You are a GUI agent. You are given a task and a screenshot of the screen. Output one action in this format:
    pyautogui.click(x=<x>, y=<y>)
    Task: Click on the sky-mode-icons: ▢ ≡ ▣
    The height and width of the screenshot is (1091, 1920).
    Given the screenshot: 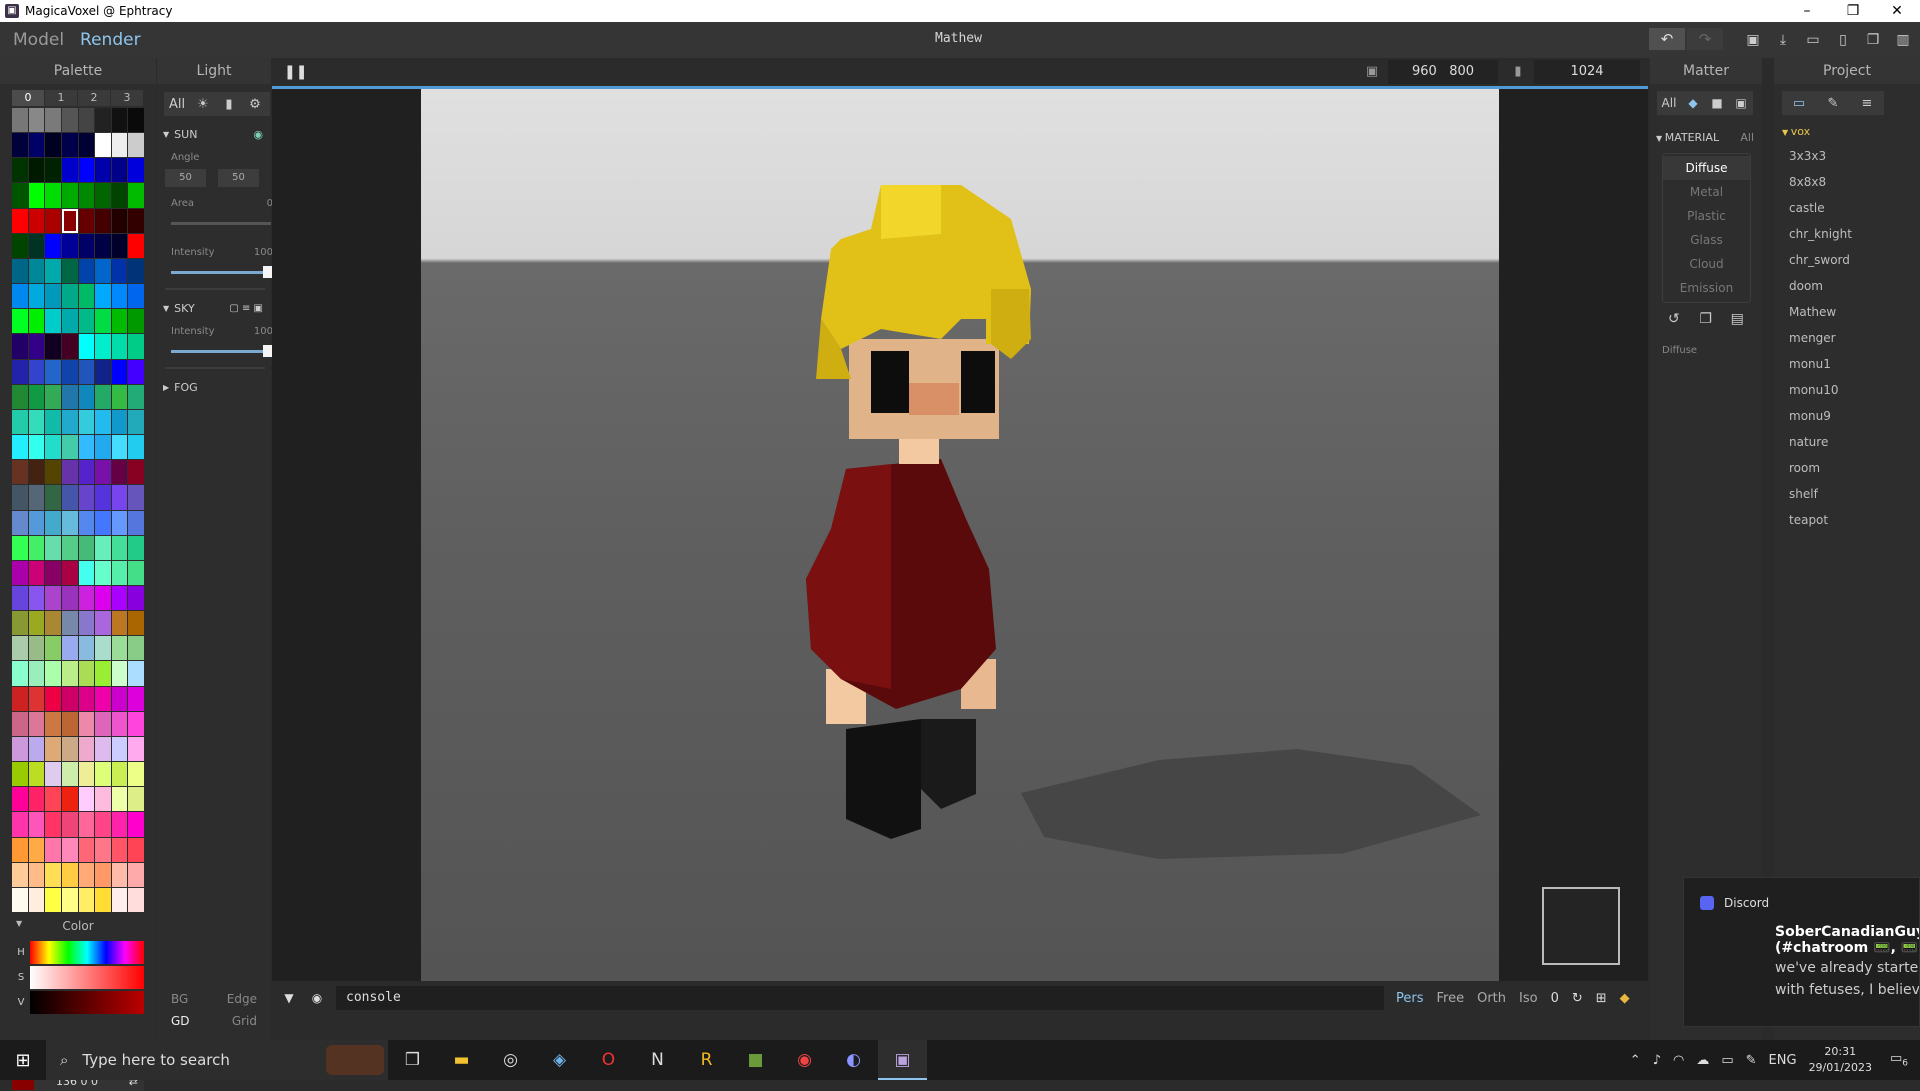 What is the action you would take?
    pyautogui.click(x=246, y=308)
    